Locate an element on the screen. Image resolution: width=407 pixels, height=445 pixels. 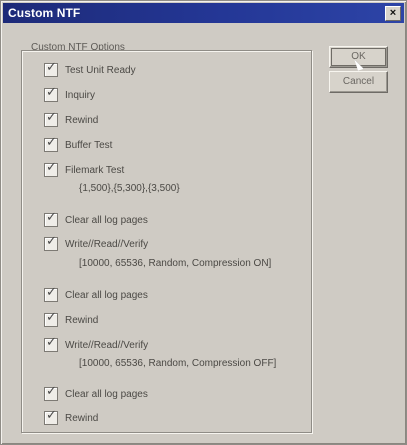
option-clear-log-pages-3: Clear all log pages is located at coordinates (96, 393).